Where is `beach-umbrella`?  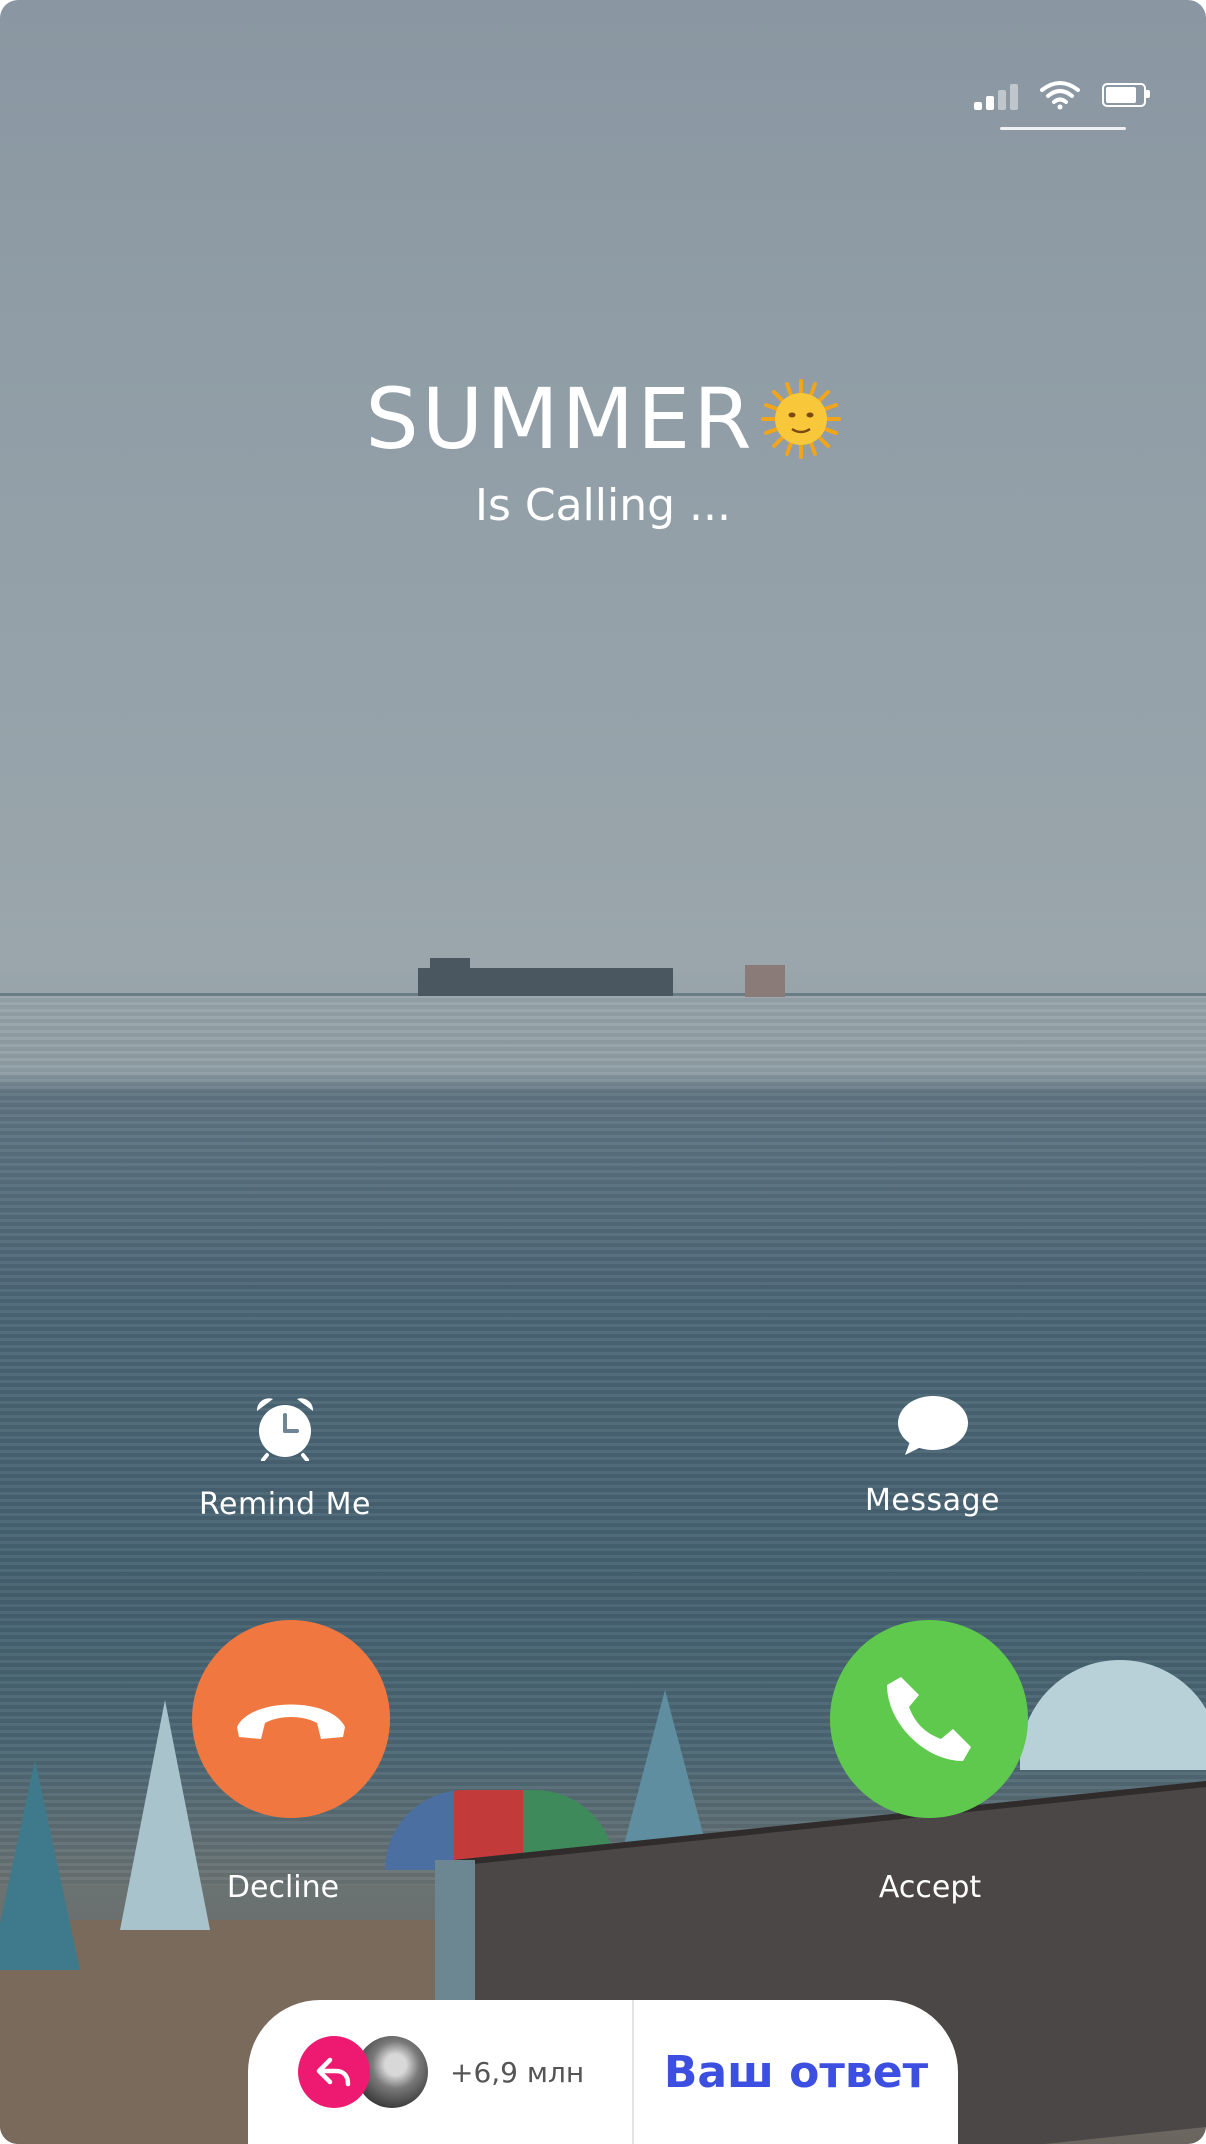 beach-umbrella is located at coordinates (40, 1865).